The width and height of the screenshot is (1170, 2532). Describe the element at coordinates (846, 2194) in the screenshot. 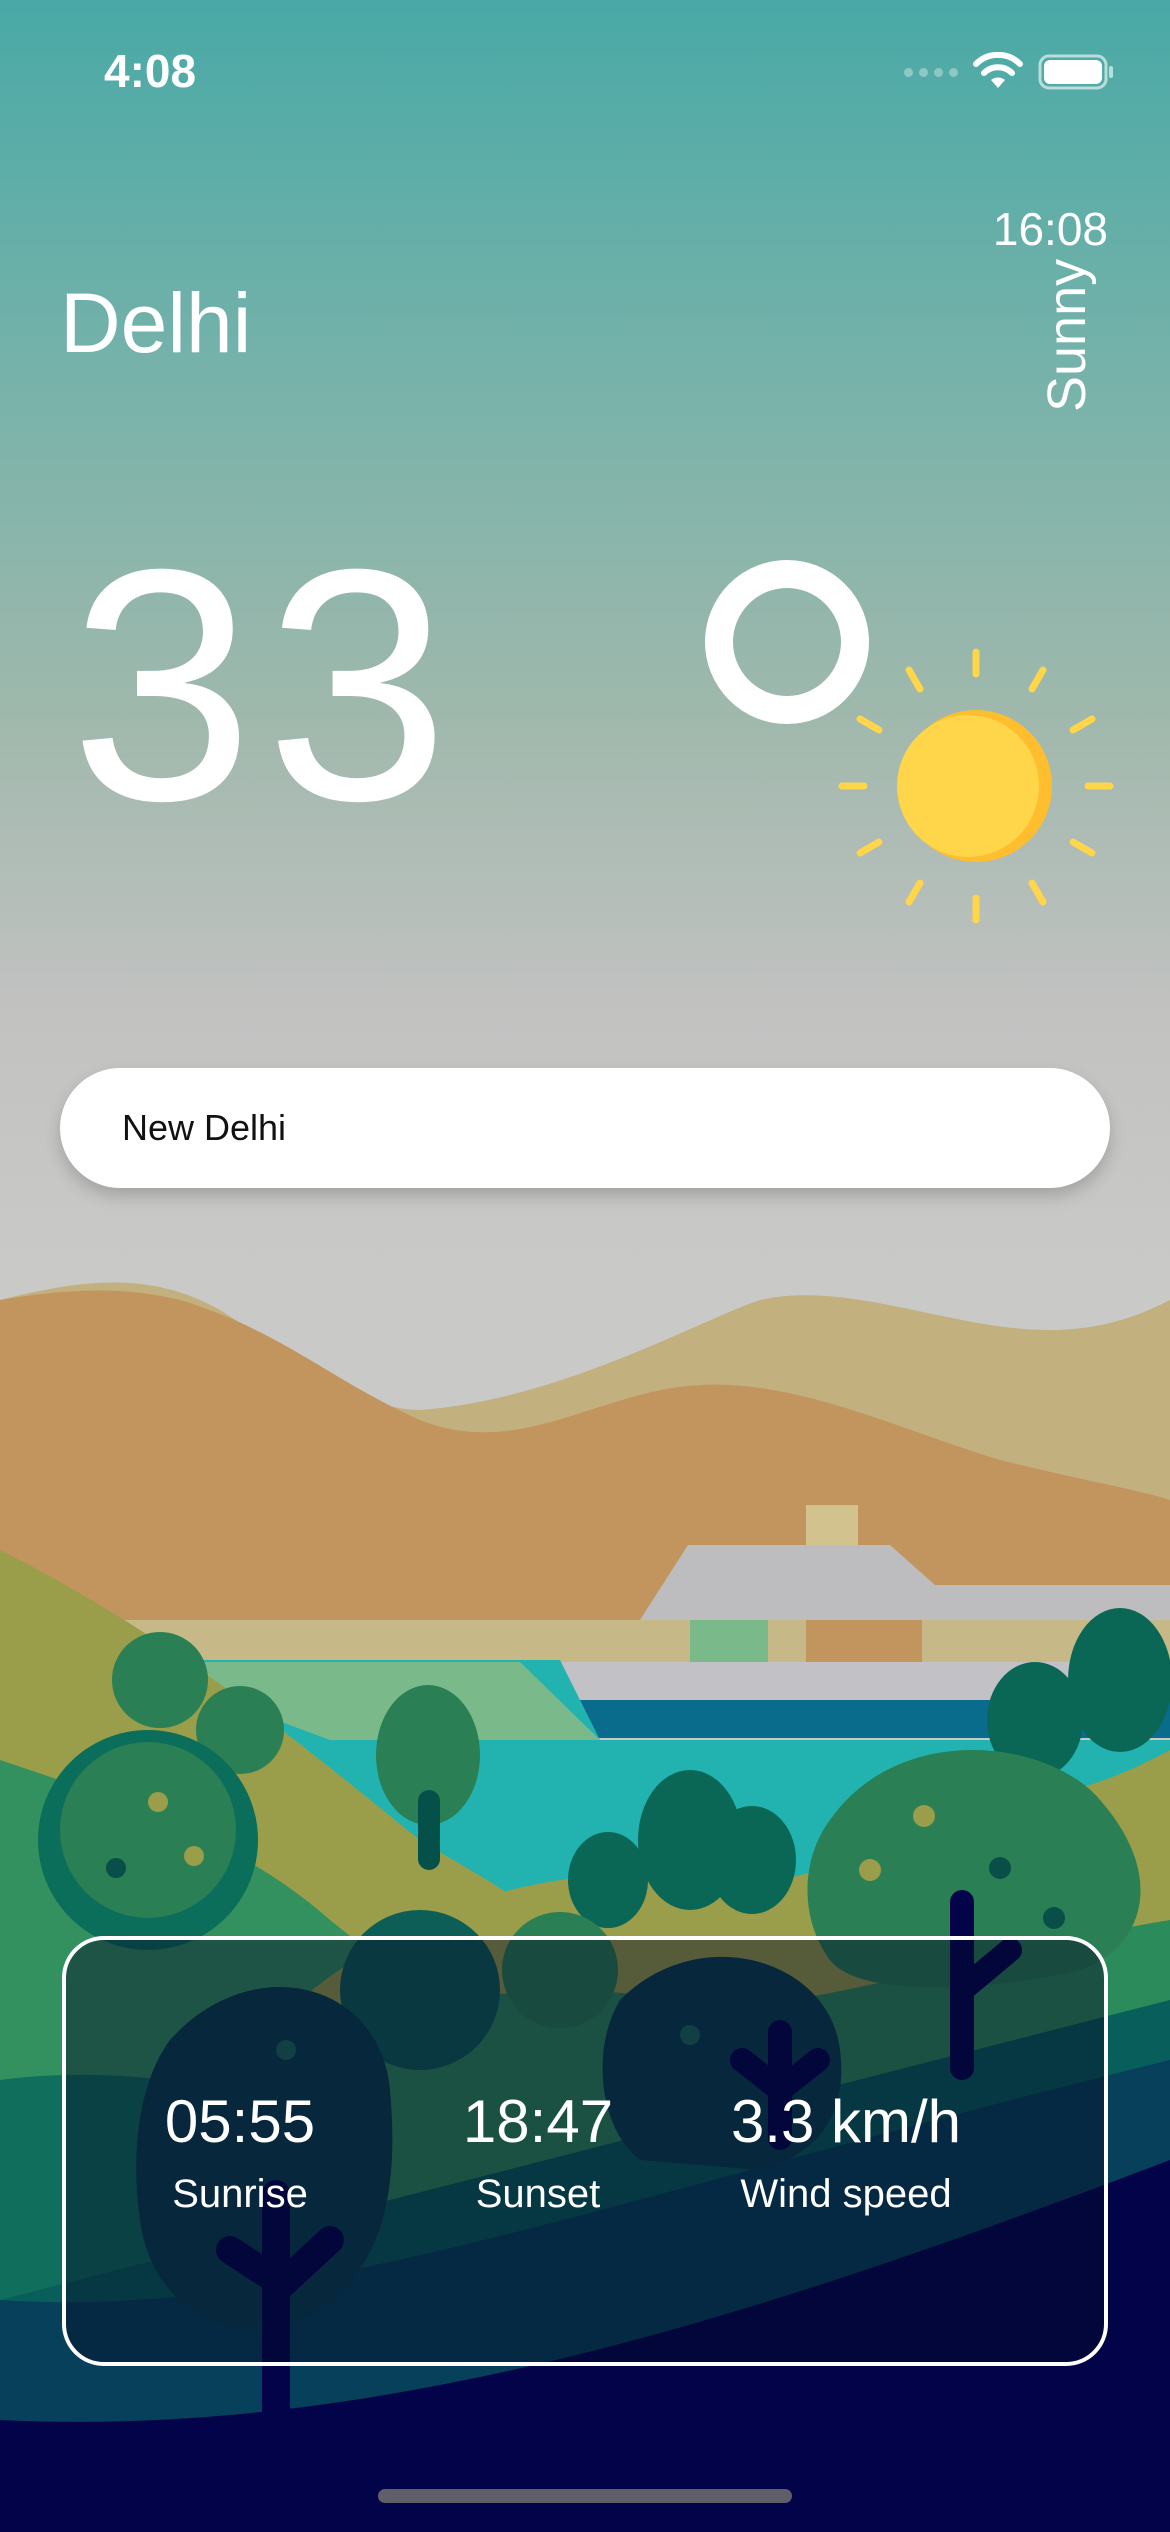

I see `wind-speed-label: Wind speed` at that location.